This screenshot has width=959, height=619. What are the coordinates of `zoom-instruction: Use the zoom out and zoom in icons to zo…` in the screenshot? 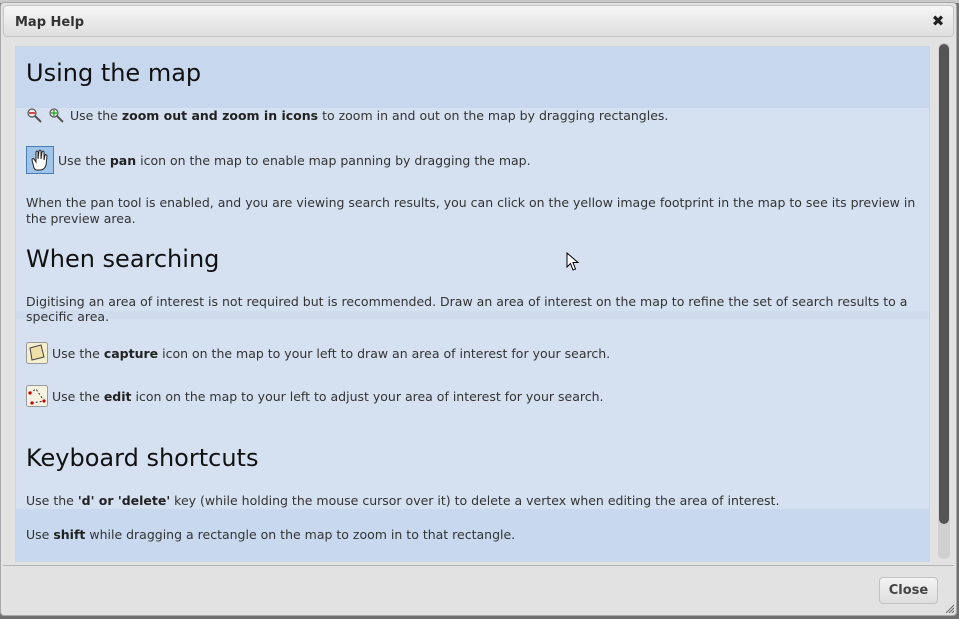 It's located at (347, 116).